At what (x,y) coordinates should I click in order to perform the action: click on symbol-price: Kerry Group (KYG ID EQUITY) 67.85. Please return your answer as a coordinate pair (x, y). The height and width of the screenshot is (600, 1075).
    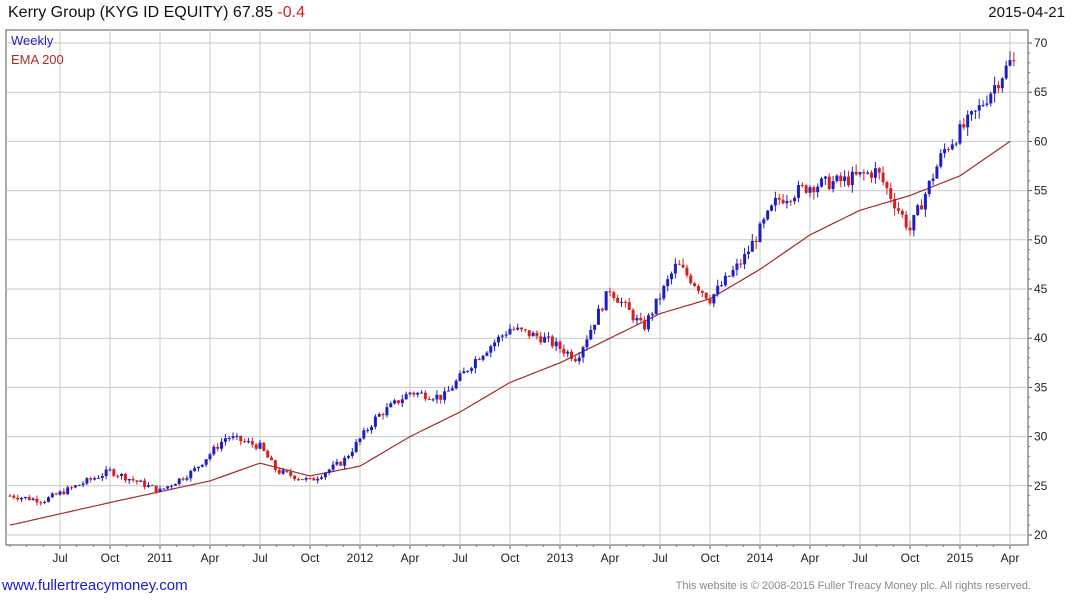
    Looking at the image, I should click on (140, 12).